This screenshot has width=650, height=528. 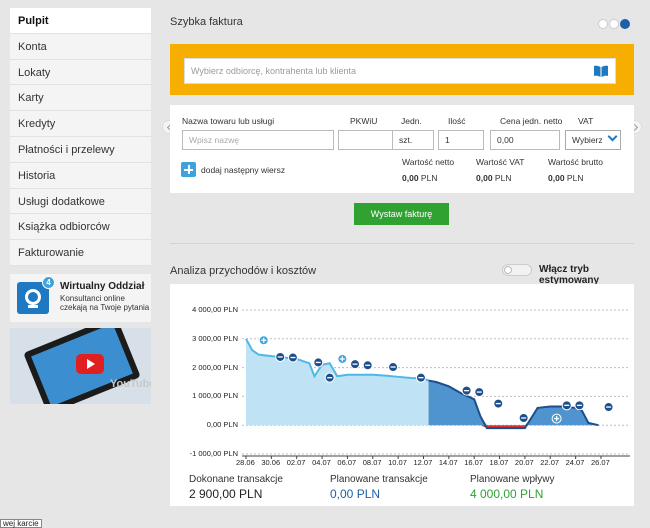 What do you see at coordinates (130, 383) in the screenshot?
I see `youtube-watermark: YouTube` at bounding box center [130, 383].